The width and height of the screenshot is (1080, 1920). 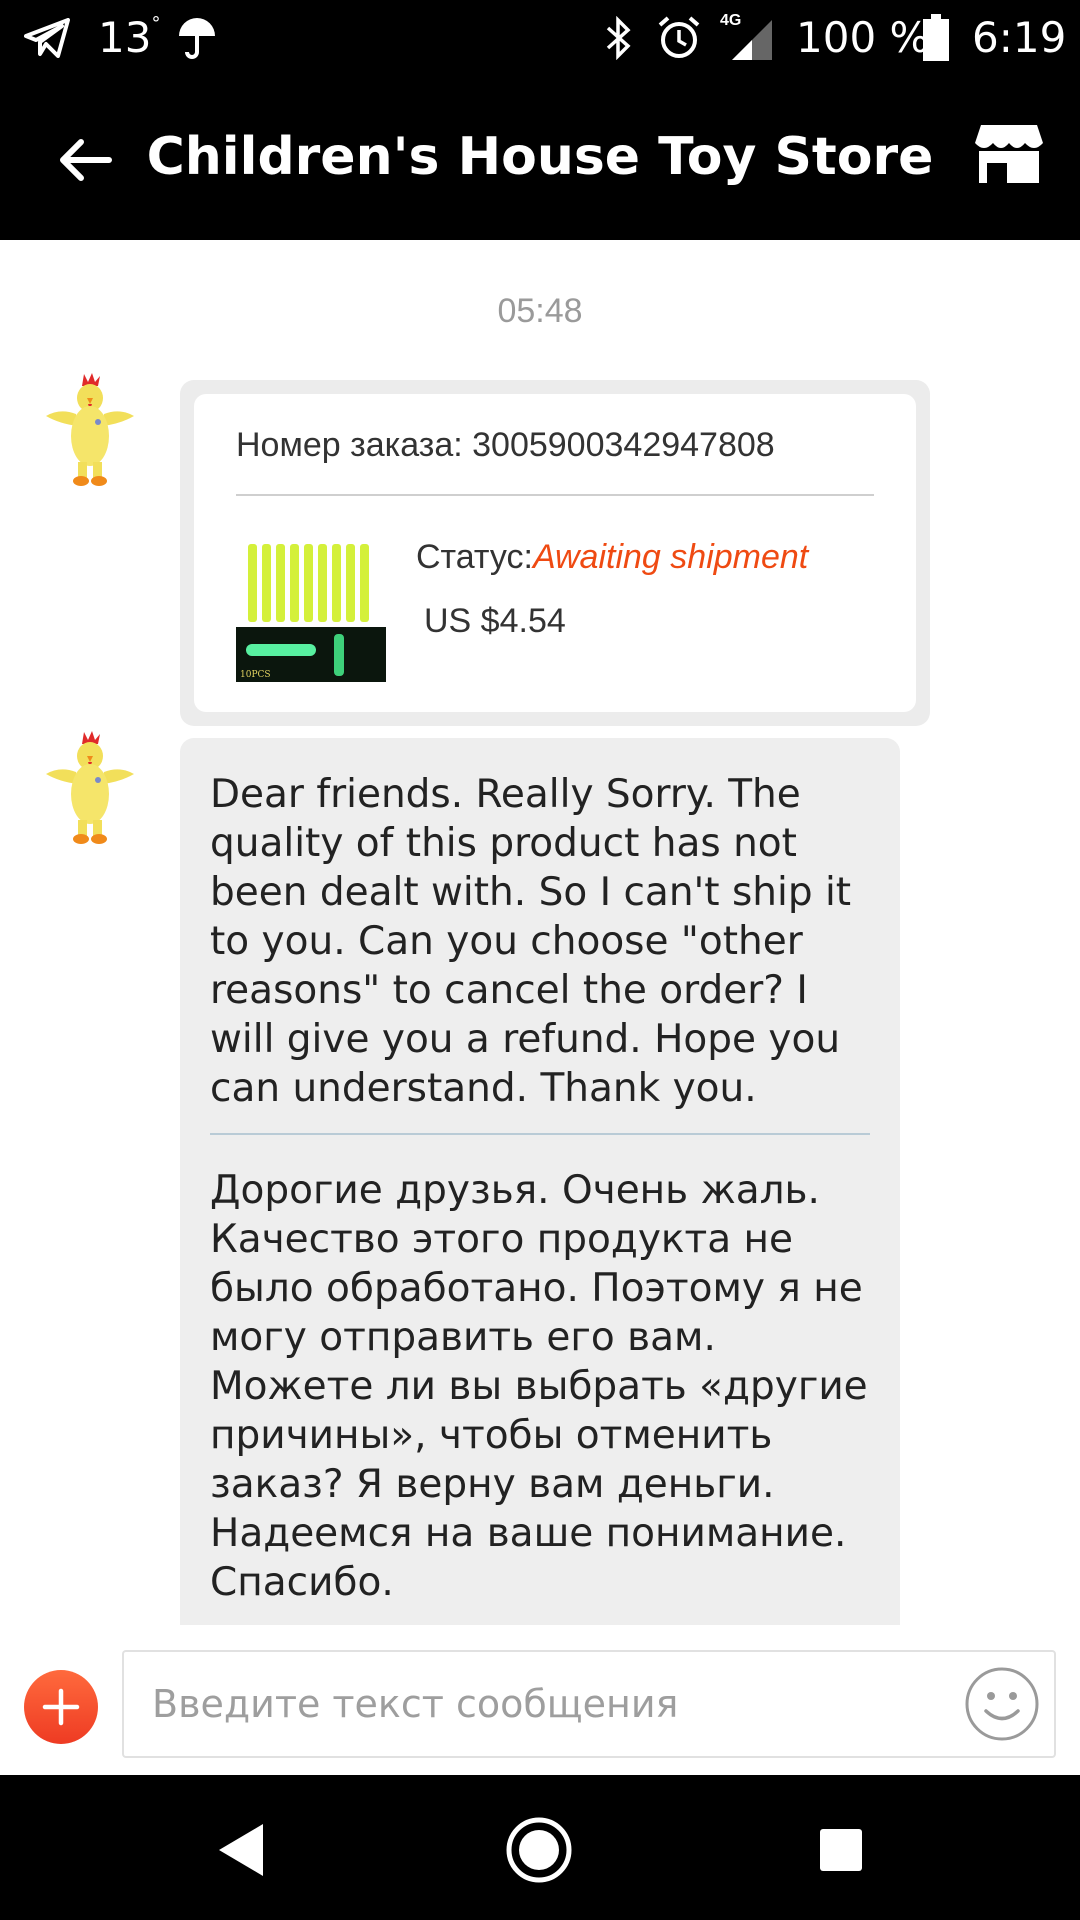 I want to click on order-price: US $4.54, so click(x=495, y=621).